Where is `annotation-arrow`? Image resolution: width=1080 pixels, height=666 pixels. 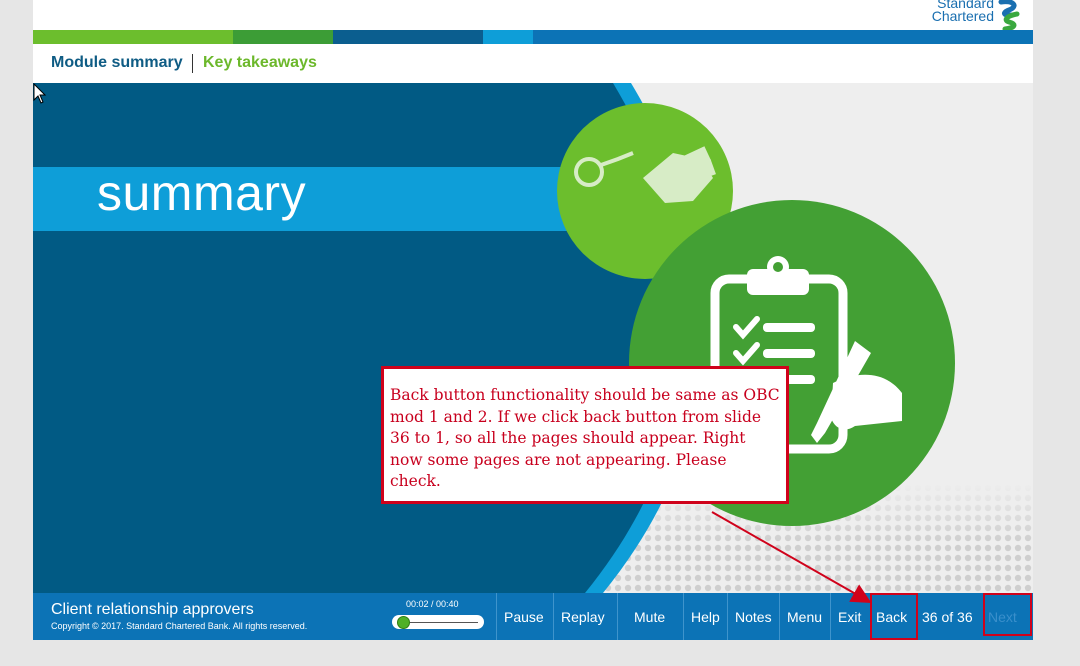 annotation-arrow is located at coordinates (791, 557).